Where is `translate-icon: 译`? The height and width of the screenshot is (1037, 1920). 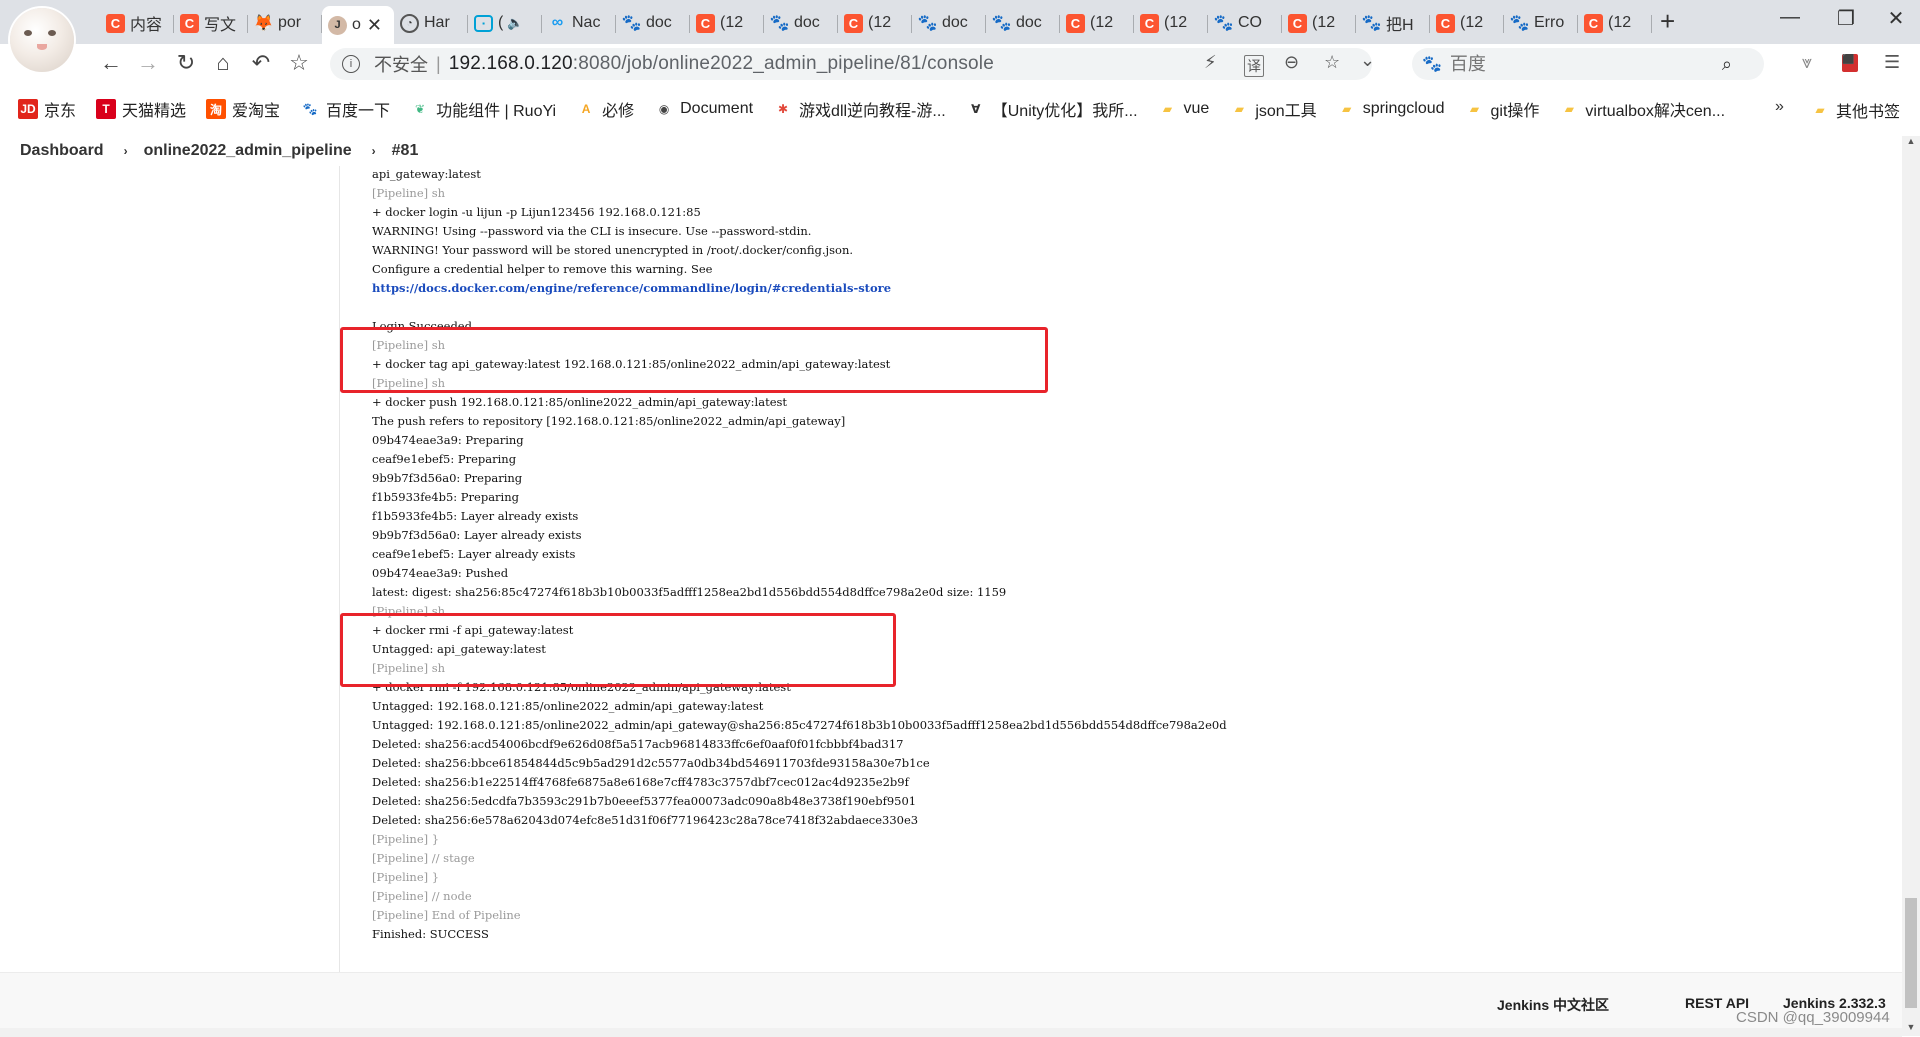
translate-icon: 译 is located at coordinates (1254, 66).